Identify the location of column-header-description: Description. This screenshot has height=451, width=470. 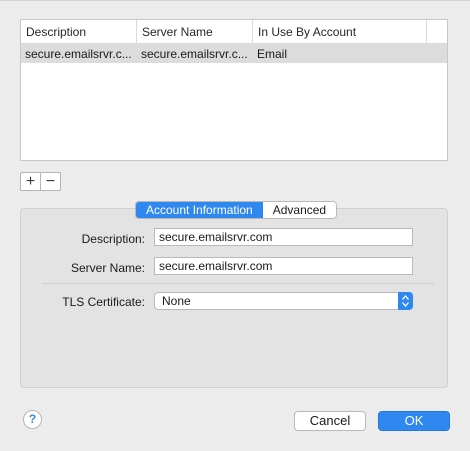
(79, 31).